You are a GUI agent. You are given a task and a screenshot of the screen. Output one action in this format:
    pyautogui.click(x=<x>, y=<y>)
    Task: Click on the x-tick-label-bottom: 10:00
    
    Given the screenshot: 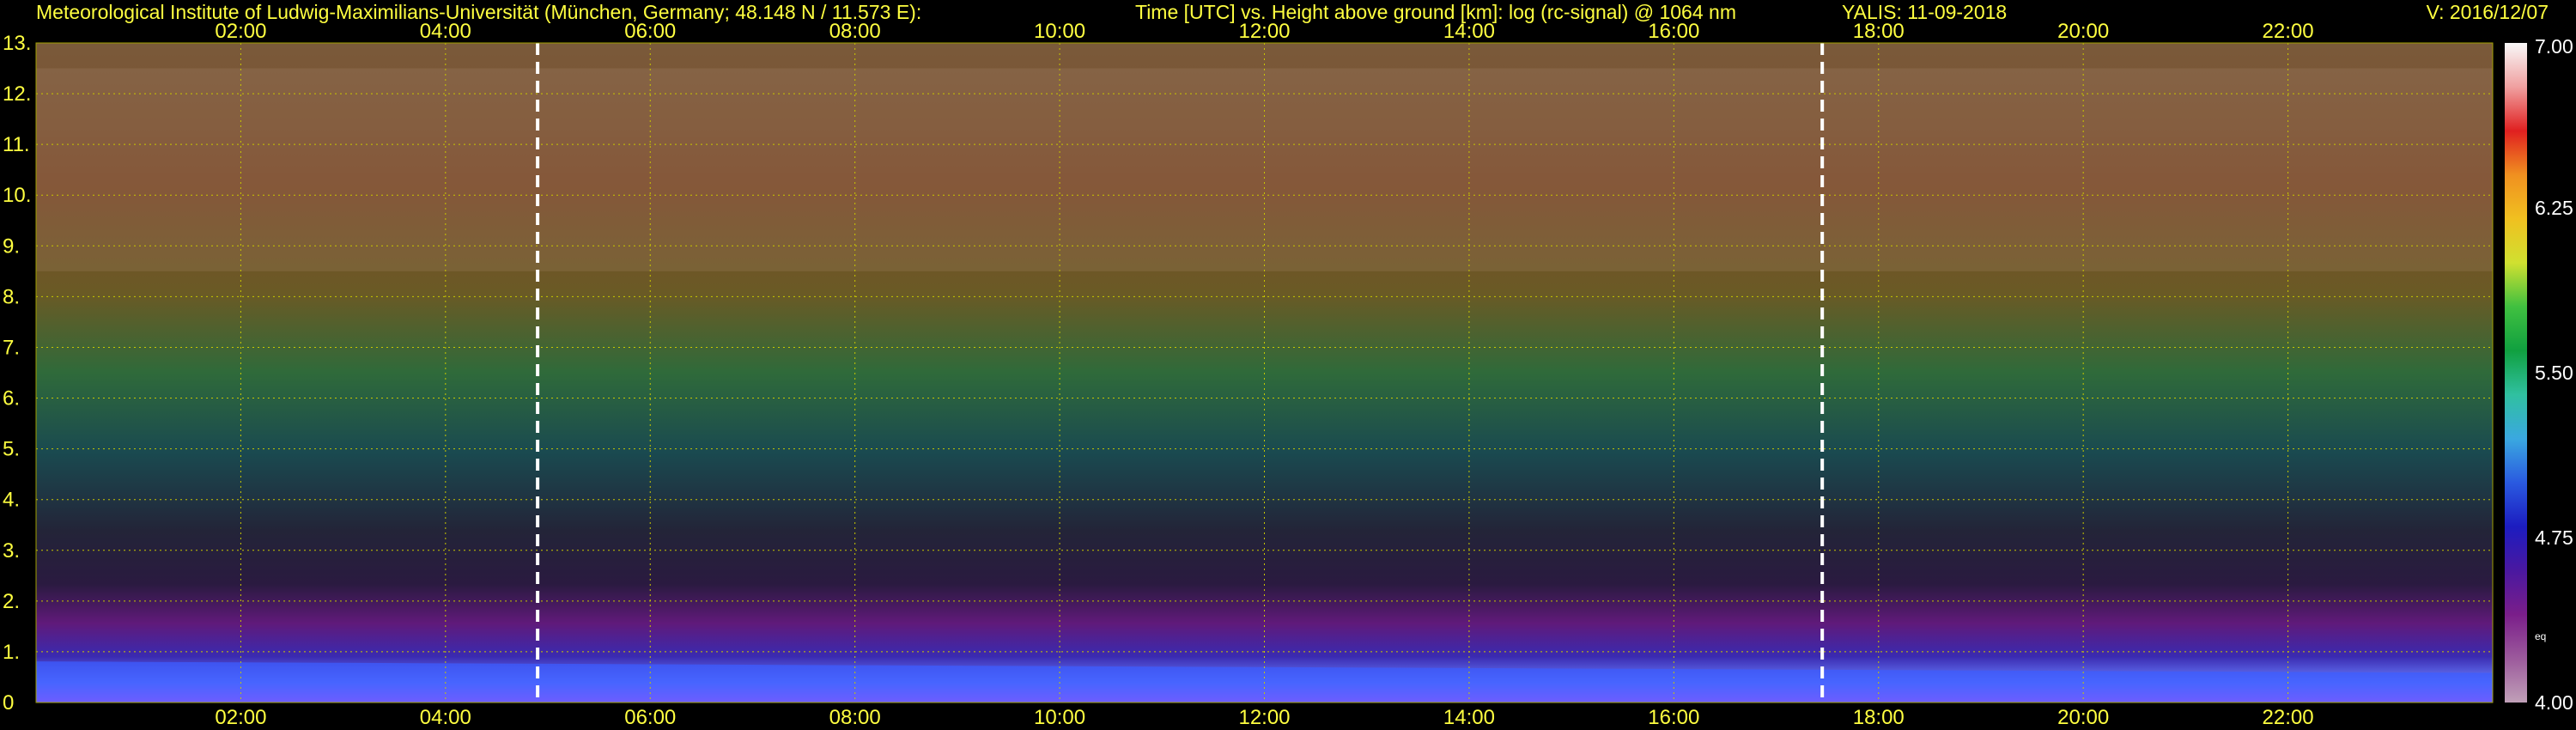 What is the action you would take?
    pyautogui.click(x=1060, y=717)
    